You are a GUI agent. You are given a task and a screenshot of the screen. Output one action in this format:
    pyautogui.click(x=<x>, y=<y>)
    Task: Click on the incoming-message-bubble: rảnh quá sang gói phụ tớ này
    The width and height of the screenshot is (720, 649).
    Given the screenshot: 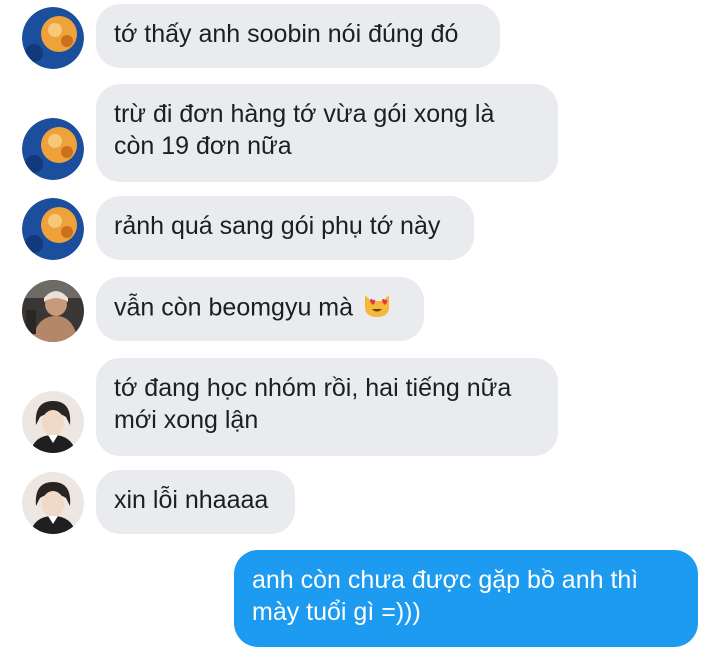 What is the action you would take?
    pyautogui.click(x=285, y=228)
    